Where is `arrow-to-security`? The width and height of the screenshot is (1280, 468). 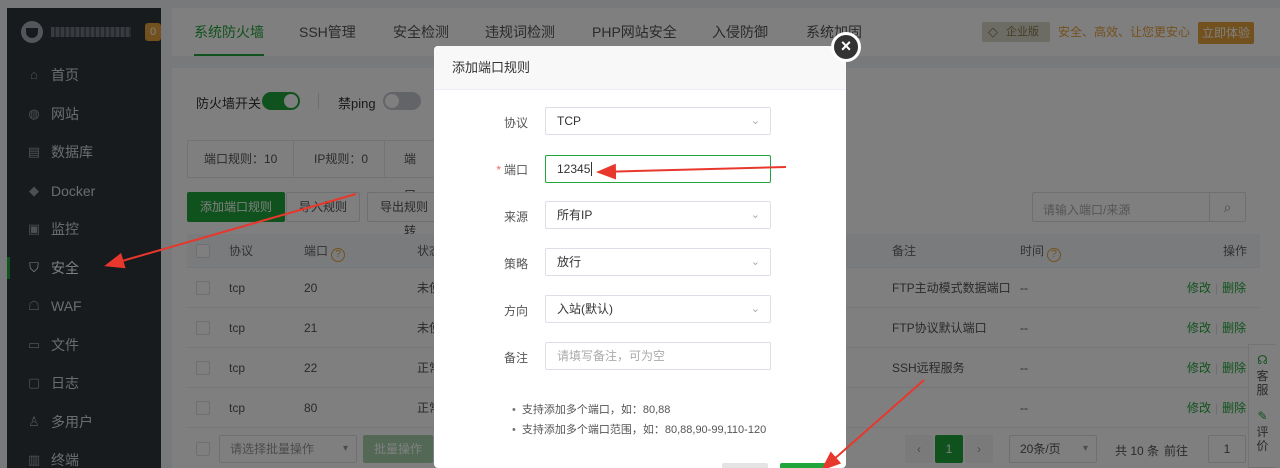
arrow-to-security is located at coordinates (230, 231).